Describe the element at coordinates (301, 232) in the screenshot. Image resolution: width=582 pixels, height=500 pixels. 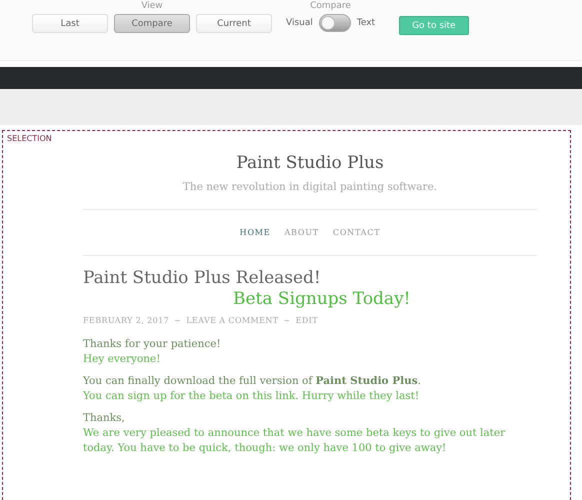
I see `nav-link: ABOUT` at that location.